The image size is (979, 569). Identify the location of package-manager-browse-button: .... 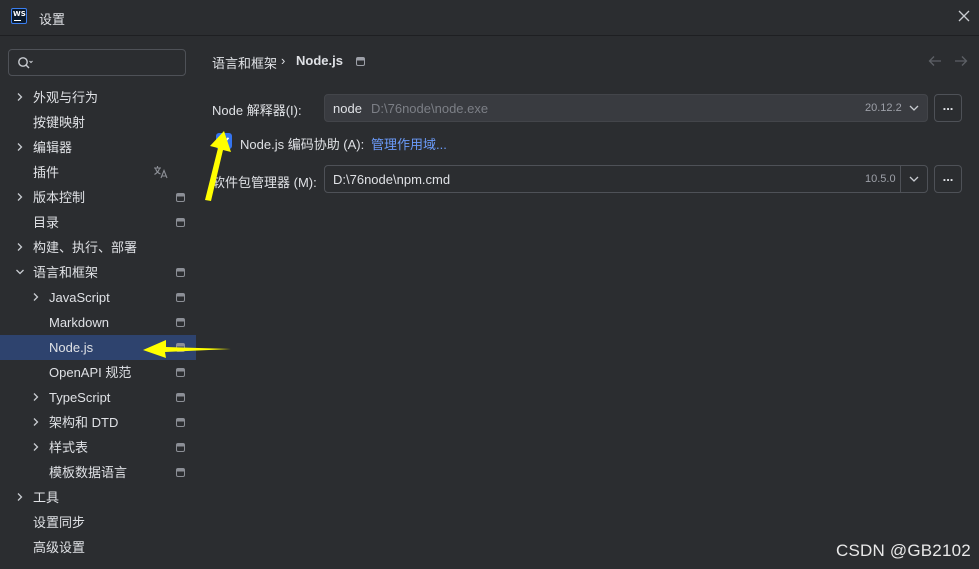
(948, 179).